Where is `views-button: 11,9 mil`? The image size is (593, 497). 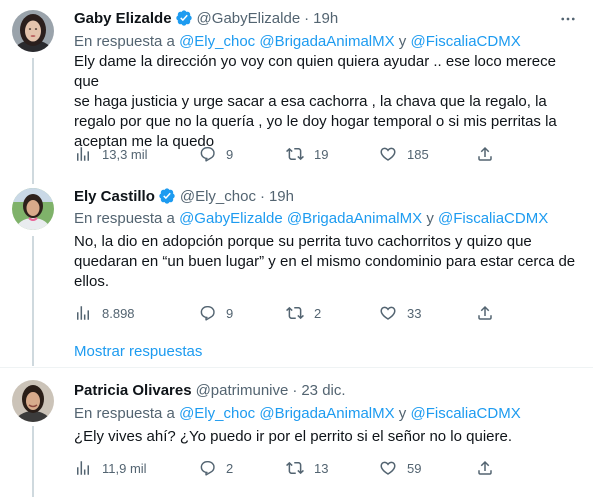 views-button: 11,9 mil is located at coordinates (110, 468).